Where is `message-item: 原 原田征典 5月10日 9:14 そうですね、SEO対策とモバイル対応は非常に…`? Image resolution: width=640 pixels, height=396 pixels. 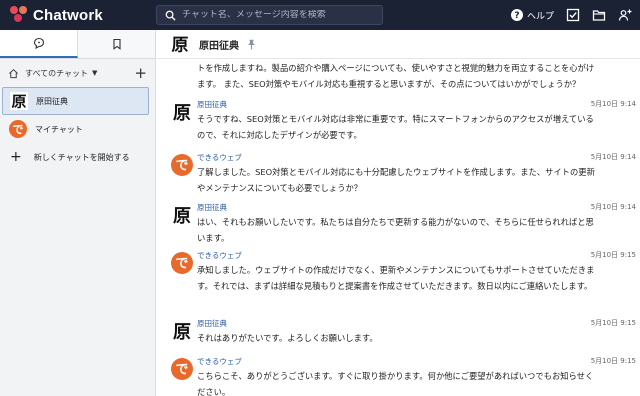 message-item: 原 原田征典 5月10日 9:14 そうですね、SEO対策とモバイル対応は非常に… is located at coordinates (398, 122).